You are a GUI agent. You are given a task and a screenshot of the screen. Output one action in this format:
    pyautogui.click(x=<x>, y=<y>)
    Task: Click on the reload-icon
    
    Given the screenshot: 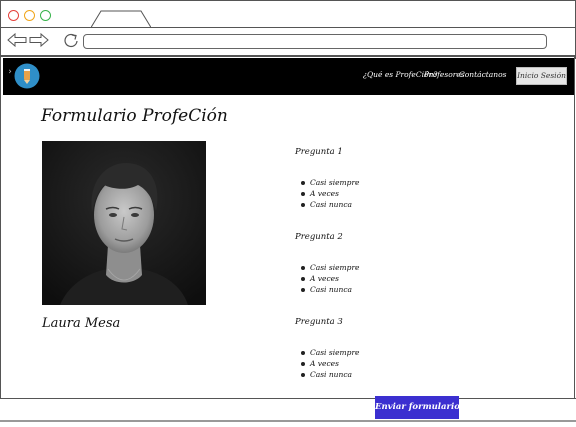 What is the action you would take?
    pyautogui.click(x=72, y=40)
    